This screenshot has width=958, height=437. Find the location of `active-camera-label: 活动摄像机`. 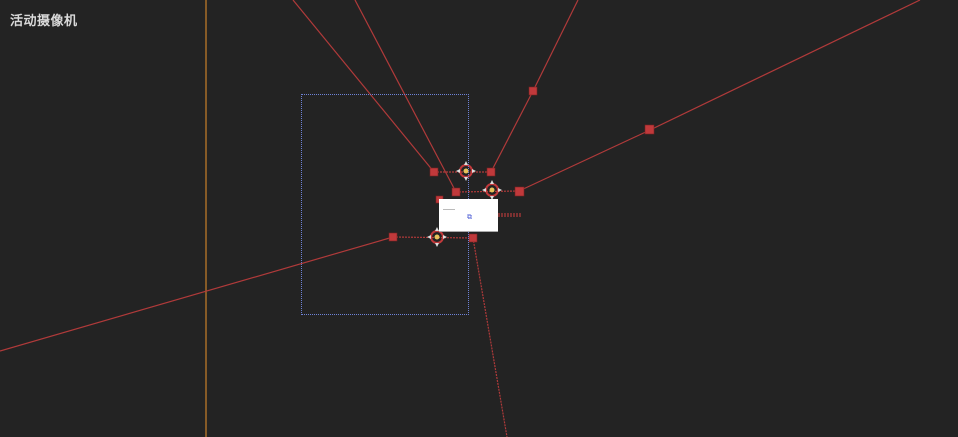

active-camera-label: 活动摄像机 is located at coordinates (44, 21).